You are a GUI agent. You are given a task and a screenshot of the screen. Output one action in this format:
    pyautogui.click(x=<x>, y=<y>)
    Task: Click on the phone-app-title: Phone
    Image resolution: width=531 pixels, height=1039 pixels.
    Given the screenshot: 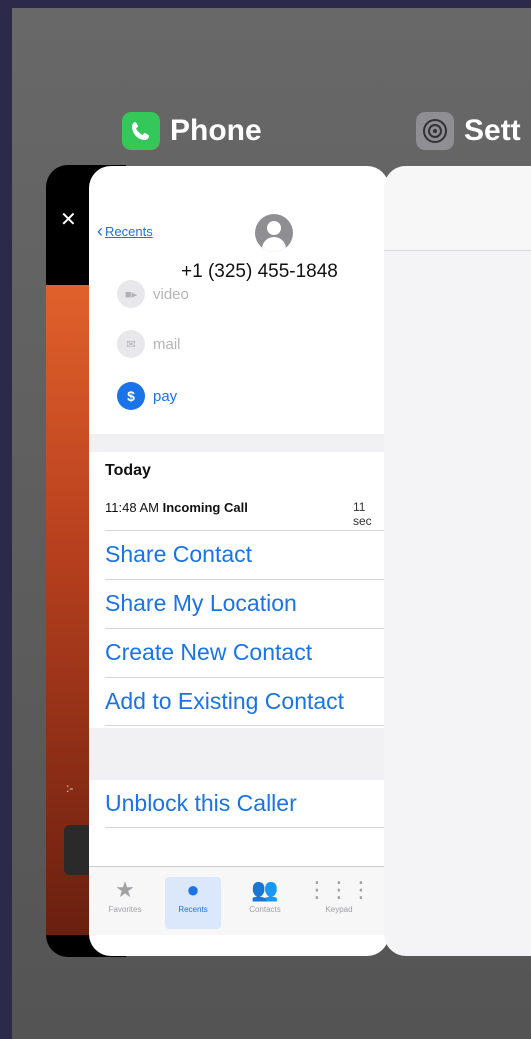 What is the action you would take?
    pyautogui.click(x=192, y=131)
    